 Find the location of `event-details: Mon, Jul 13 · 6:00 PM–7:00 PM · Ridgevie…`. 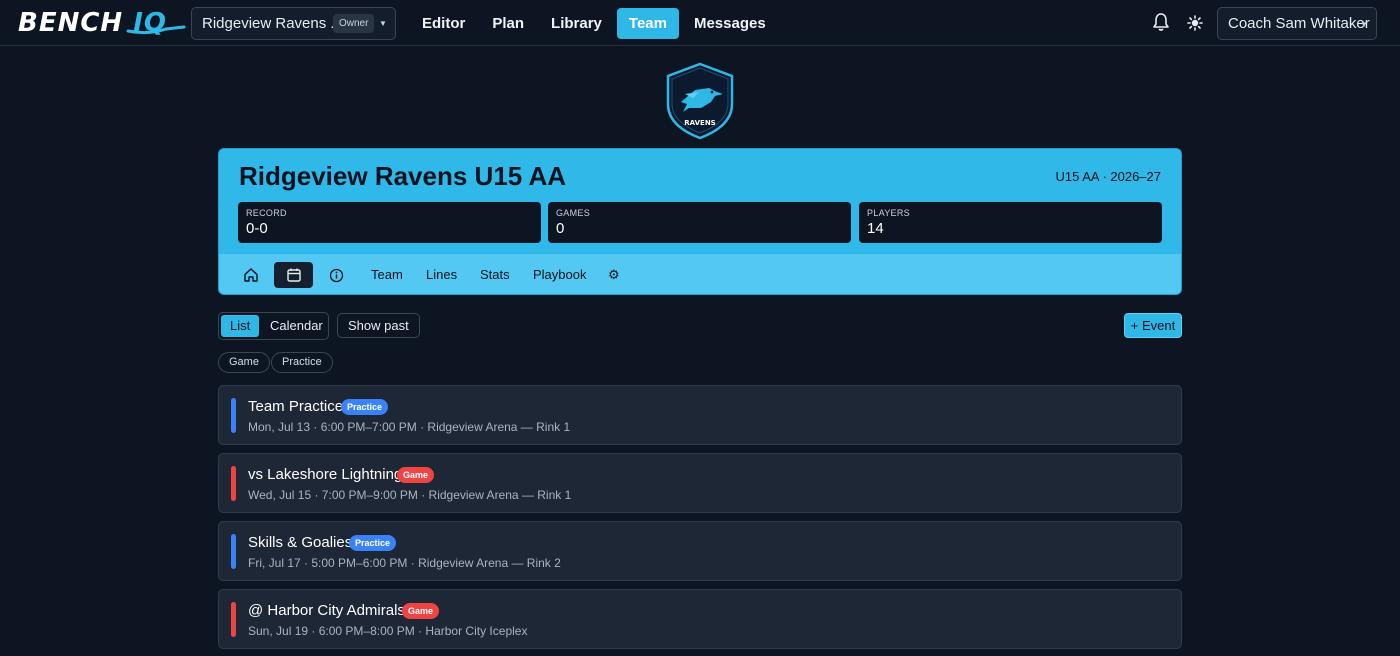

event-details: Mon, Jul 13 · 6:00 PM–7:00 PM · Ridgevie… is located at coordinates (409, 427).